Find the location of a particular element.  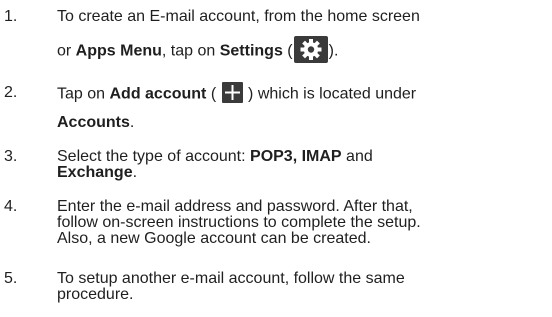

step-number: 3. is located at coordinates (11, 156).